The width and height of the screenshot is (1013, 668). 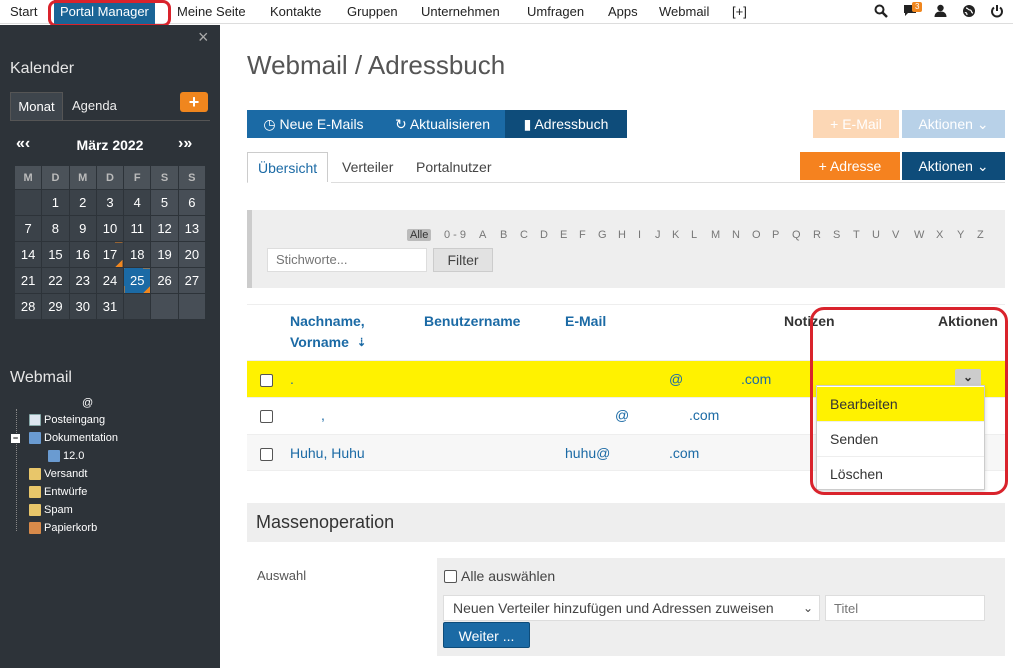 I want to click on calendar-day: 6, so click(x=192, y=202).